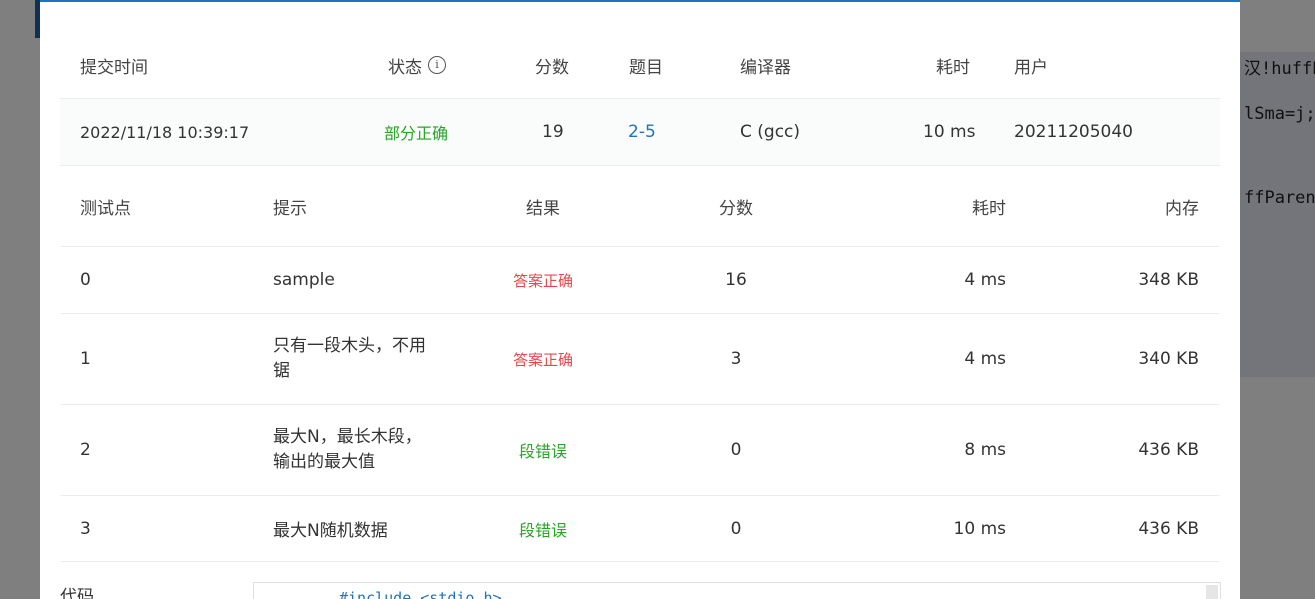 The image size is (1315, 599). I want to click on header-tc-time: 耗时, so click(989, 208).